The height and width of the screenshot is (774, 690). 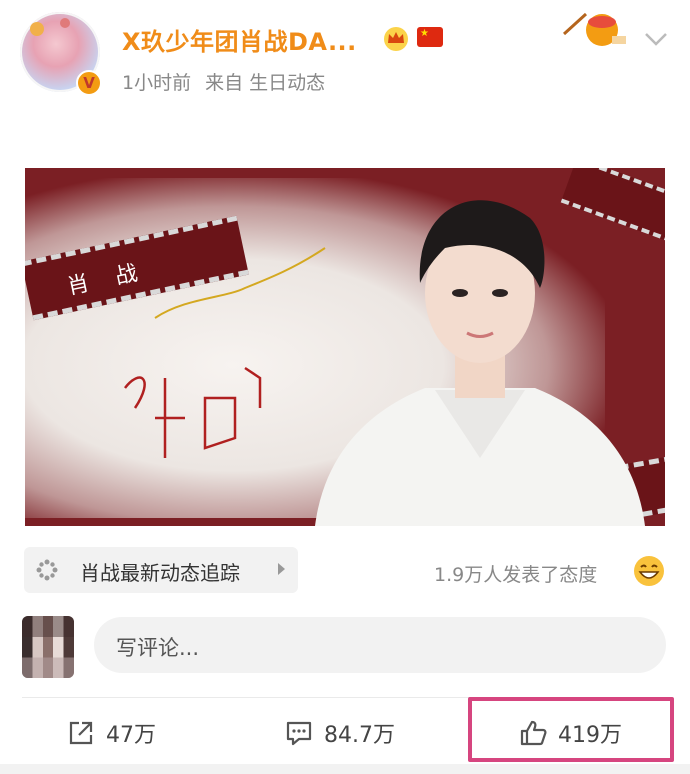 What do you see at coordinates (265, 83) in the screenshot?
I see `post-source: 来自 生日动态` at bounding box center [265, 83].